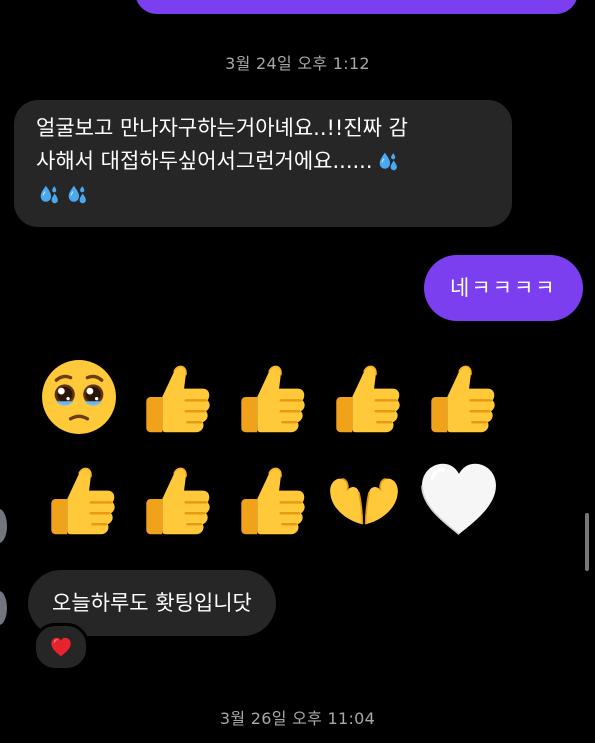 This screenshot has height=743, width=595. What do you see at coordinates (356, 7) in the screenshot?
I see `previous-outgoing-message-bubble` at bounding box center [356, 7].